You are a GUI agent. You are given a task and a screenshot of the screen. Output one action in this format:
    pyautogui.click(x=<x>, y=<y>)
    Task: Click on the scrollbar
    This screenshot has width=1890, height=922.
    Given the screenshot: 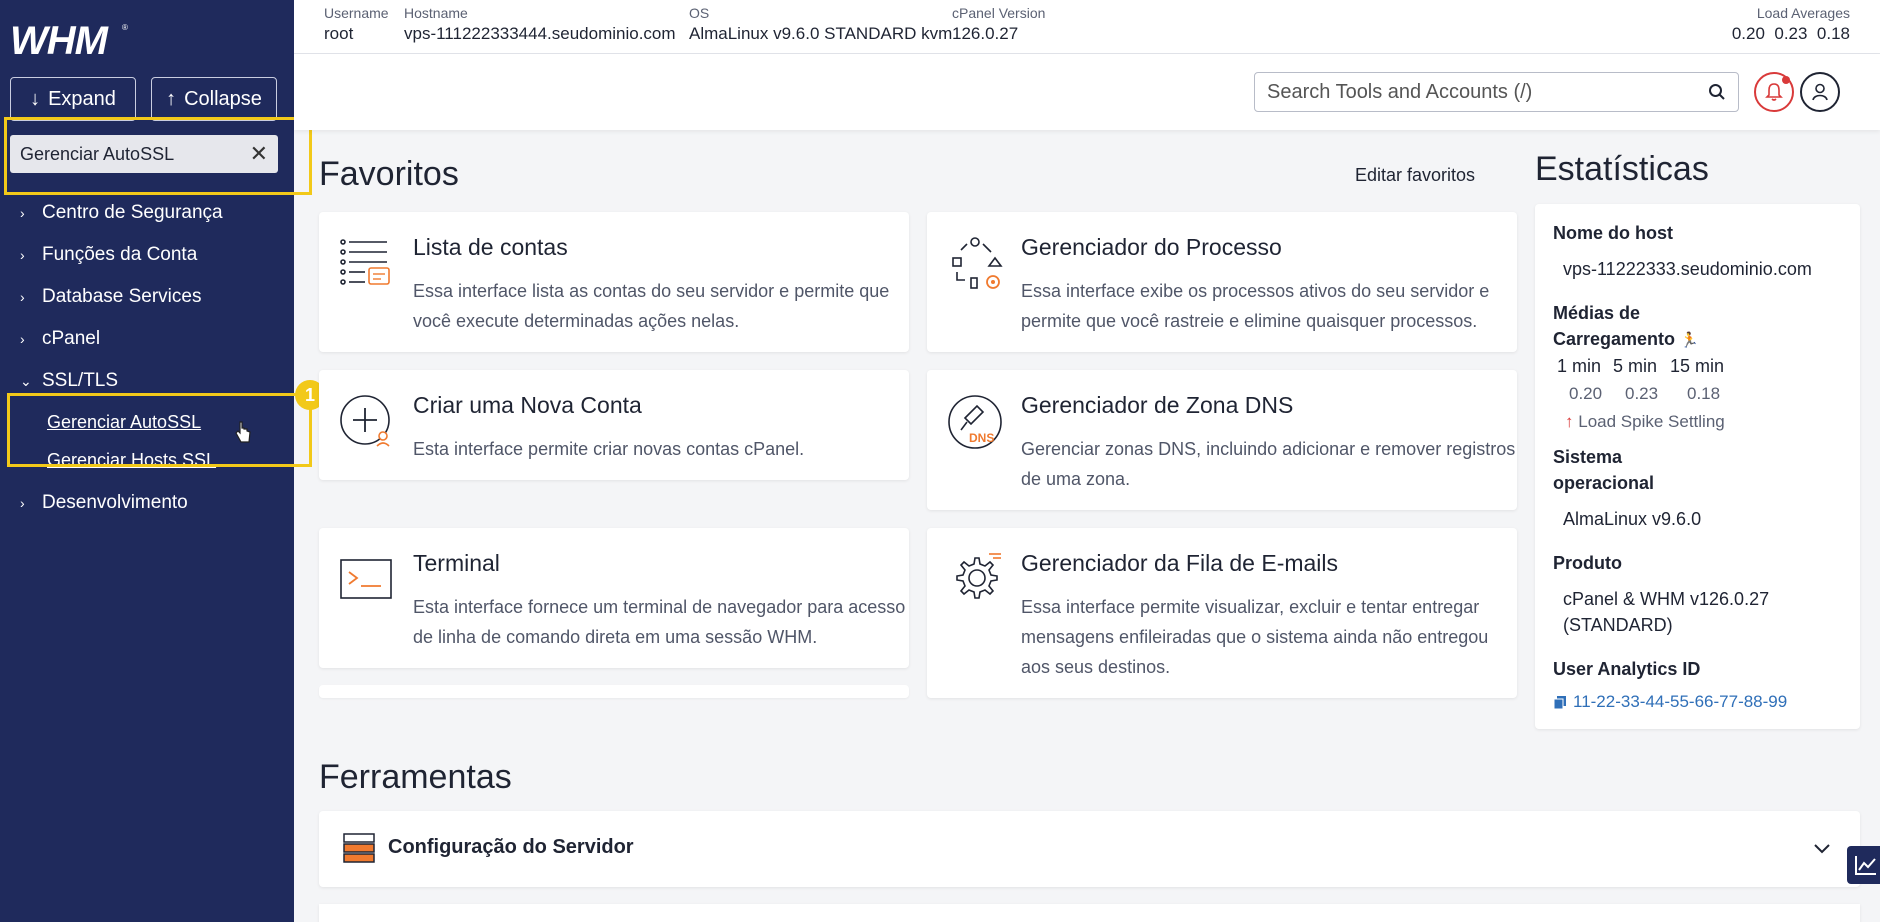 What is the action you would take?
    pyautogui.click(x=1885, y=461)
    